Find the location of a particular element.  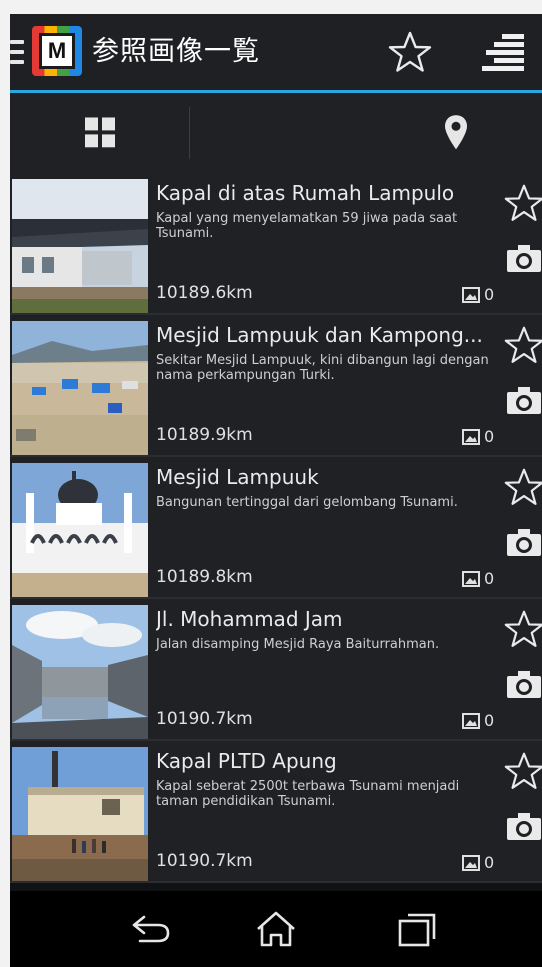

grid-icon is located at coordinates (100, 132).